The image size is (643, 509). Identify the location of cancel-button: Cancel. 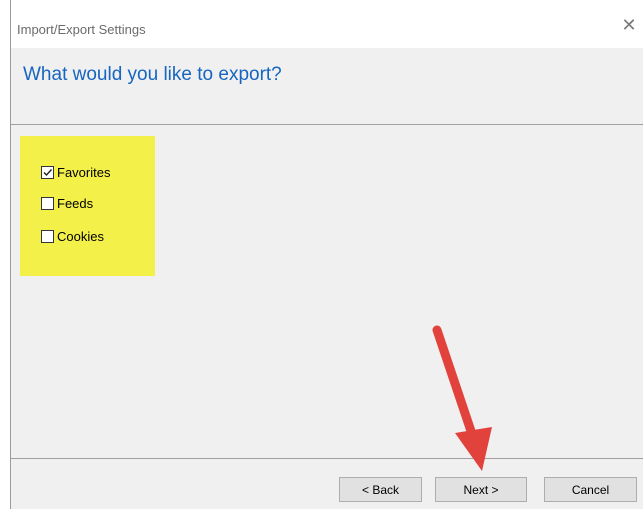
(590, 489).